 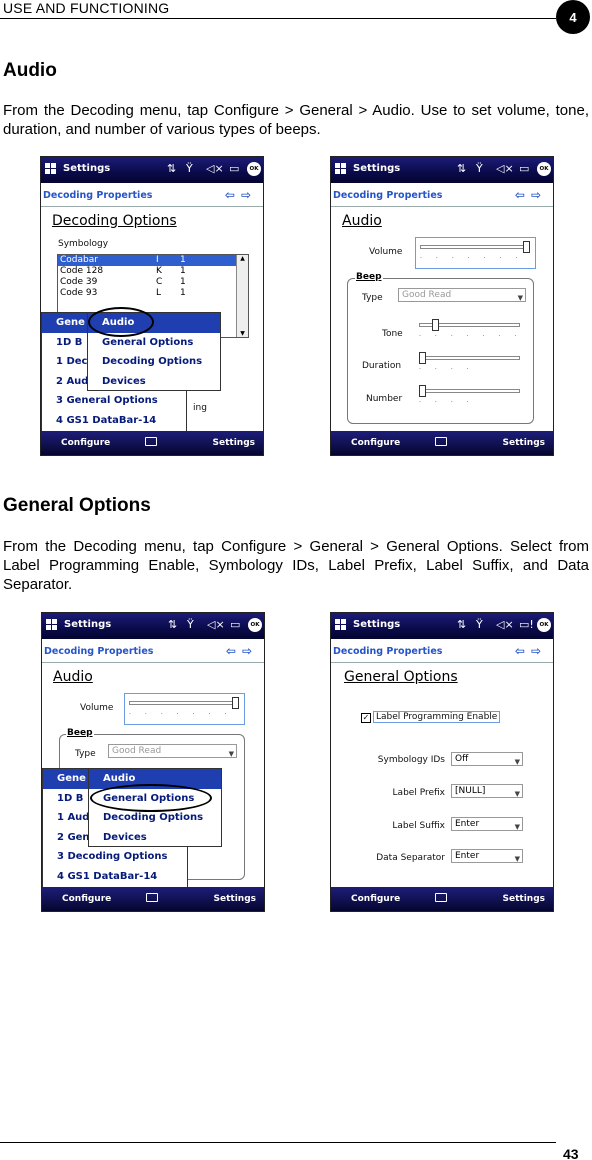 What do you see at coordinates (411, 760) in the screenshot?
I see `symbology-ids-label: Symbology IDs` at bounding box center [411, 760].